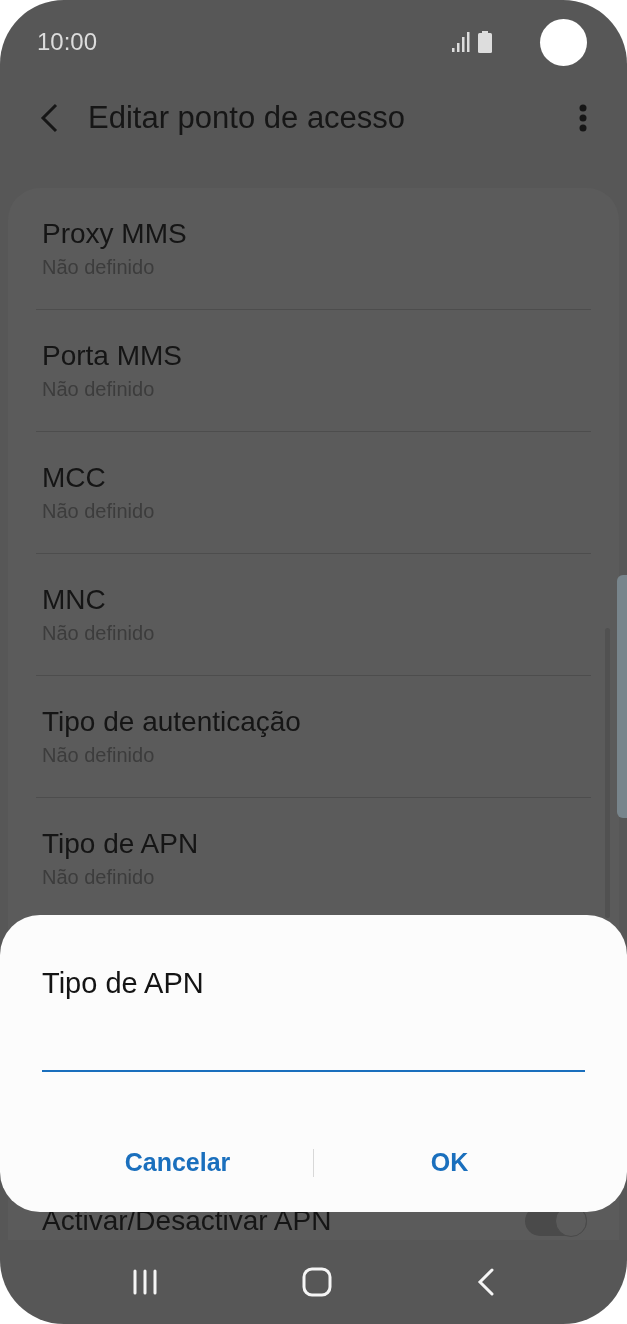 The height and width of the screenshot is (1324, 627). Describe the element at coordinates (316, 600) in the screenshot. I see `setting-title: MNC` at that location.